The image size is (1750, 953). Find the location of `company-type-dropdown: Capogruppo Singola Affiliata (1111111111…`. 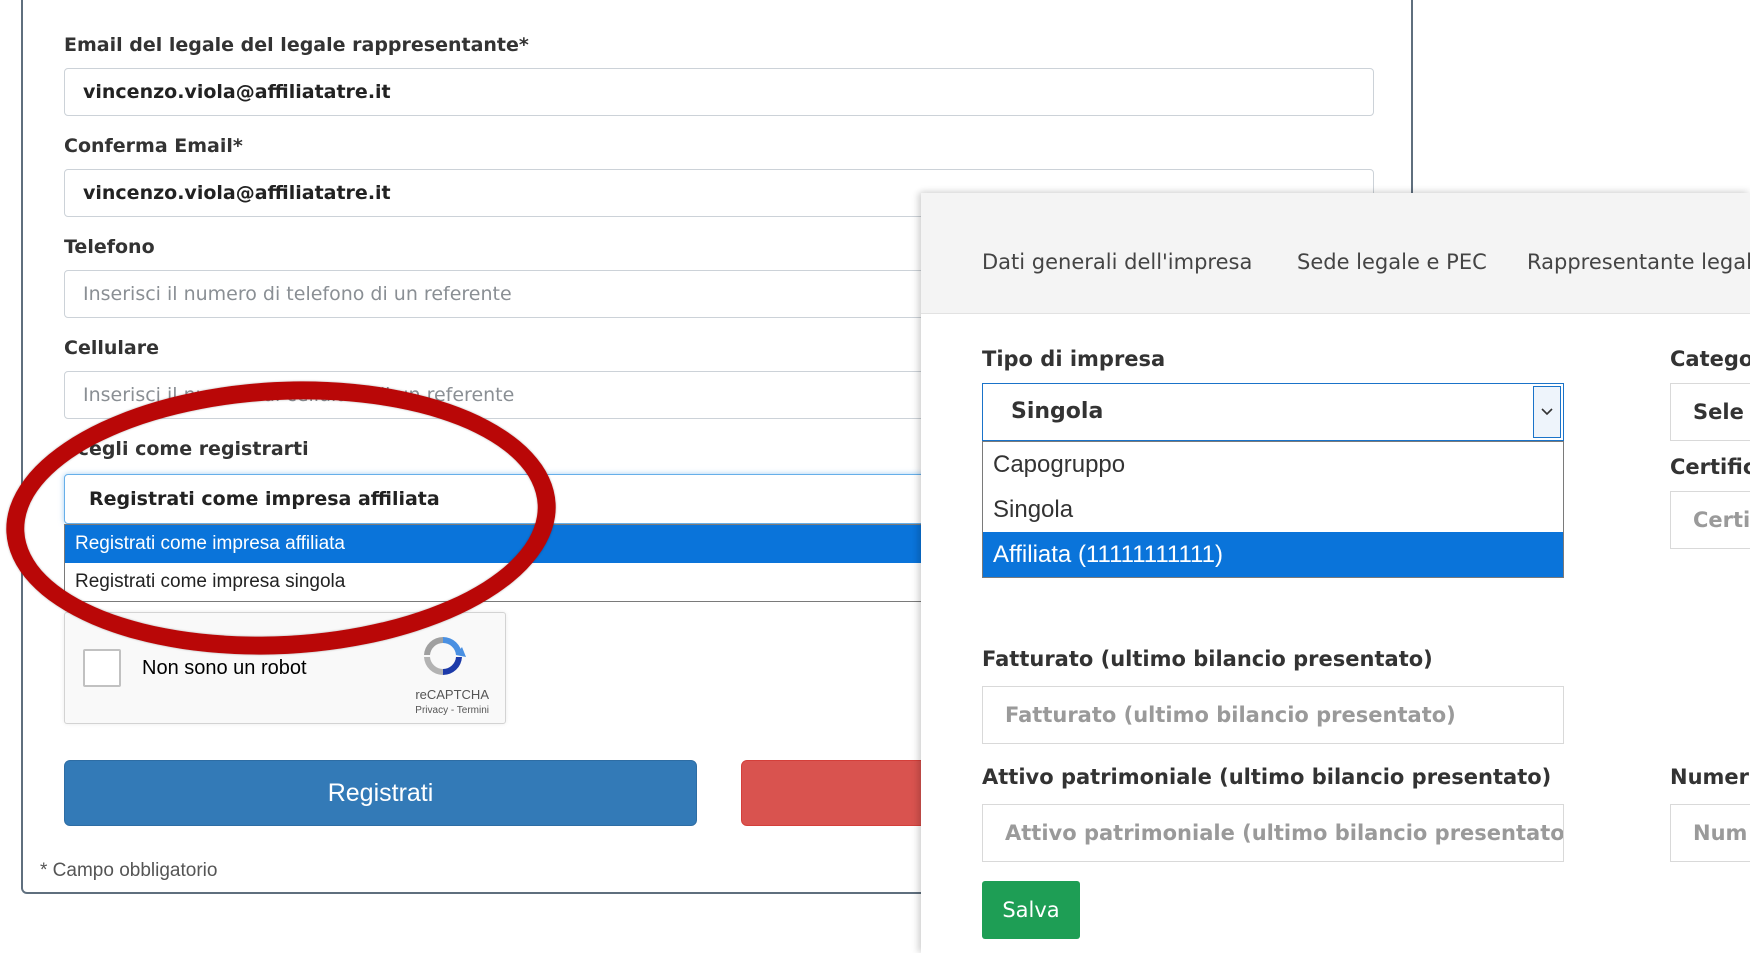

company-type-dropdown: Capogruppo Singola Affiliata (1111111111… is located at coordinates (1273, 509).